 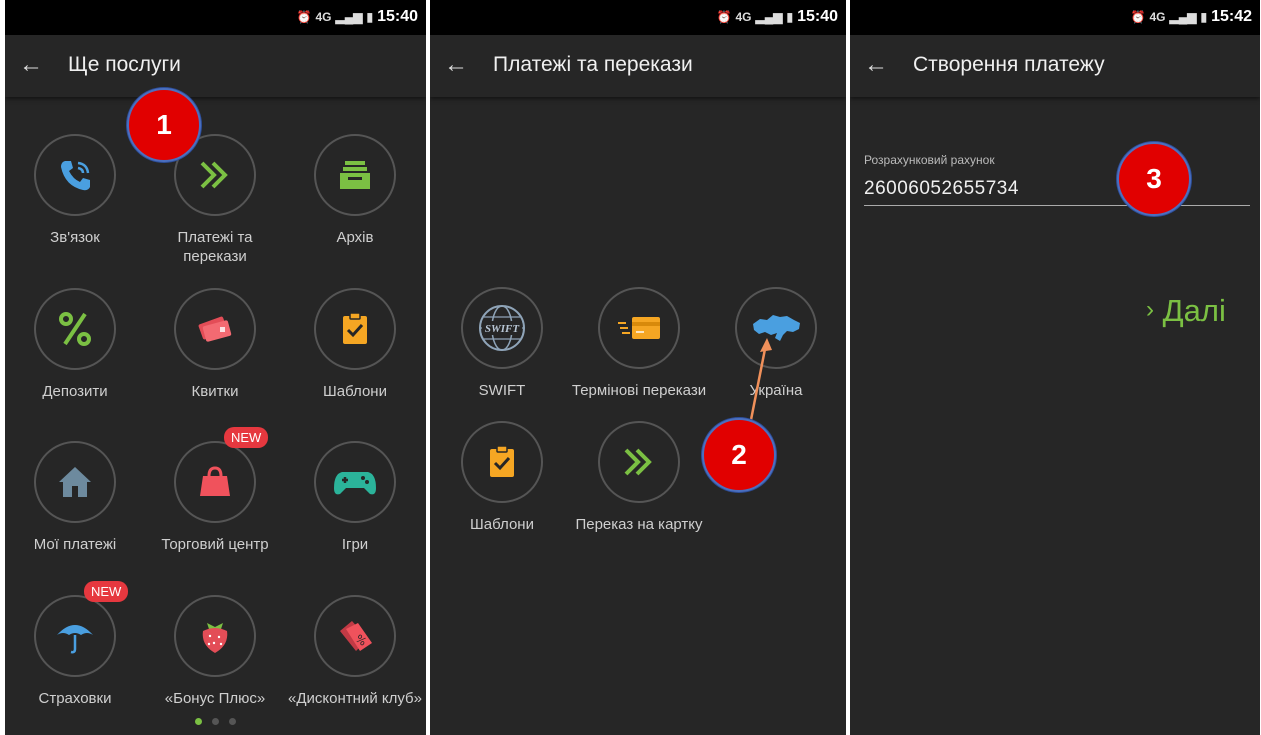 I want to click on tile-label: Переказ на картку, so click(x=639, y=524).